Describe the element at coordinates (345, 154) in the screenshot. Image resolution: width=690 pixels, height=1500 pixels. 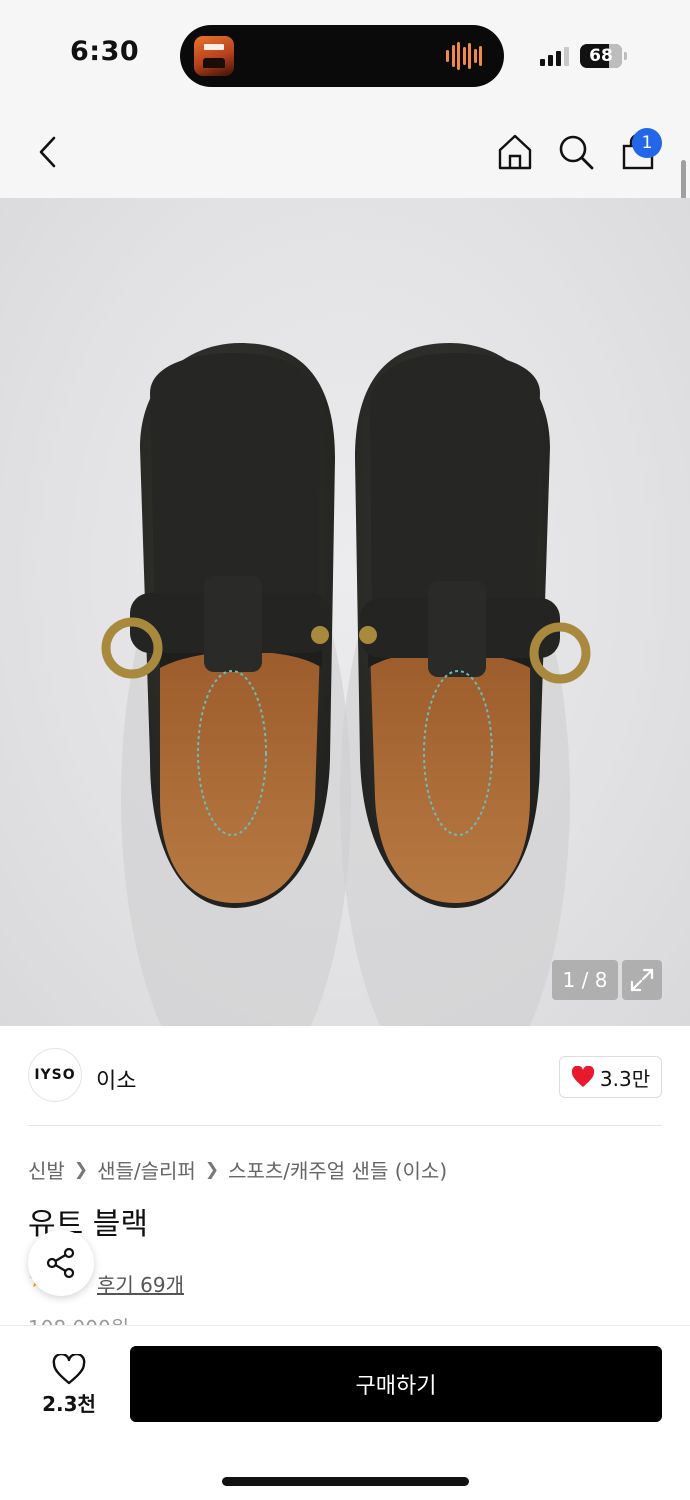
I see `top-nav-bar` at that location.